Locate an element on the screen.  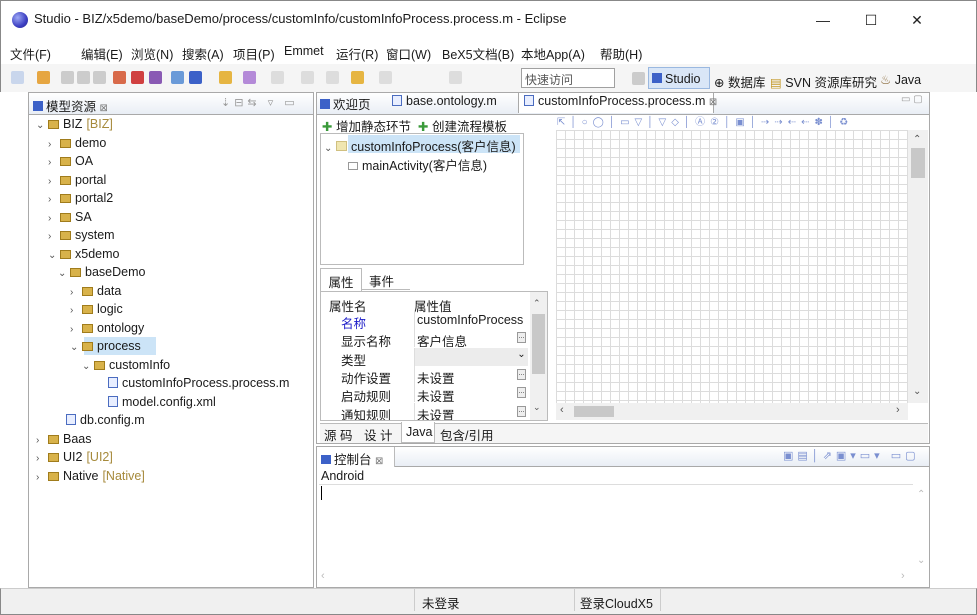
menu-project: 项目(P) is located at coordinates (254, 53).